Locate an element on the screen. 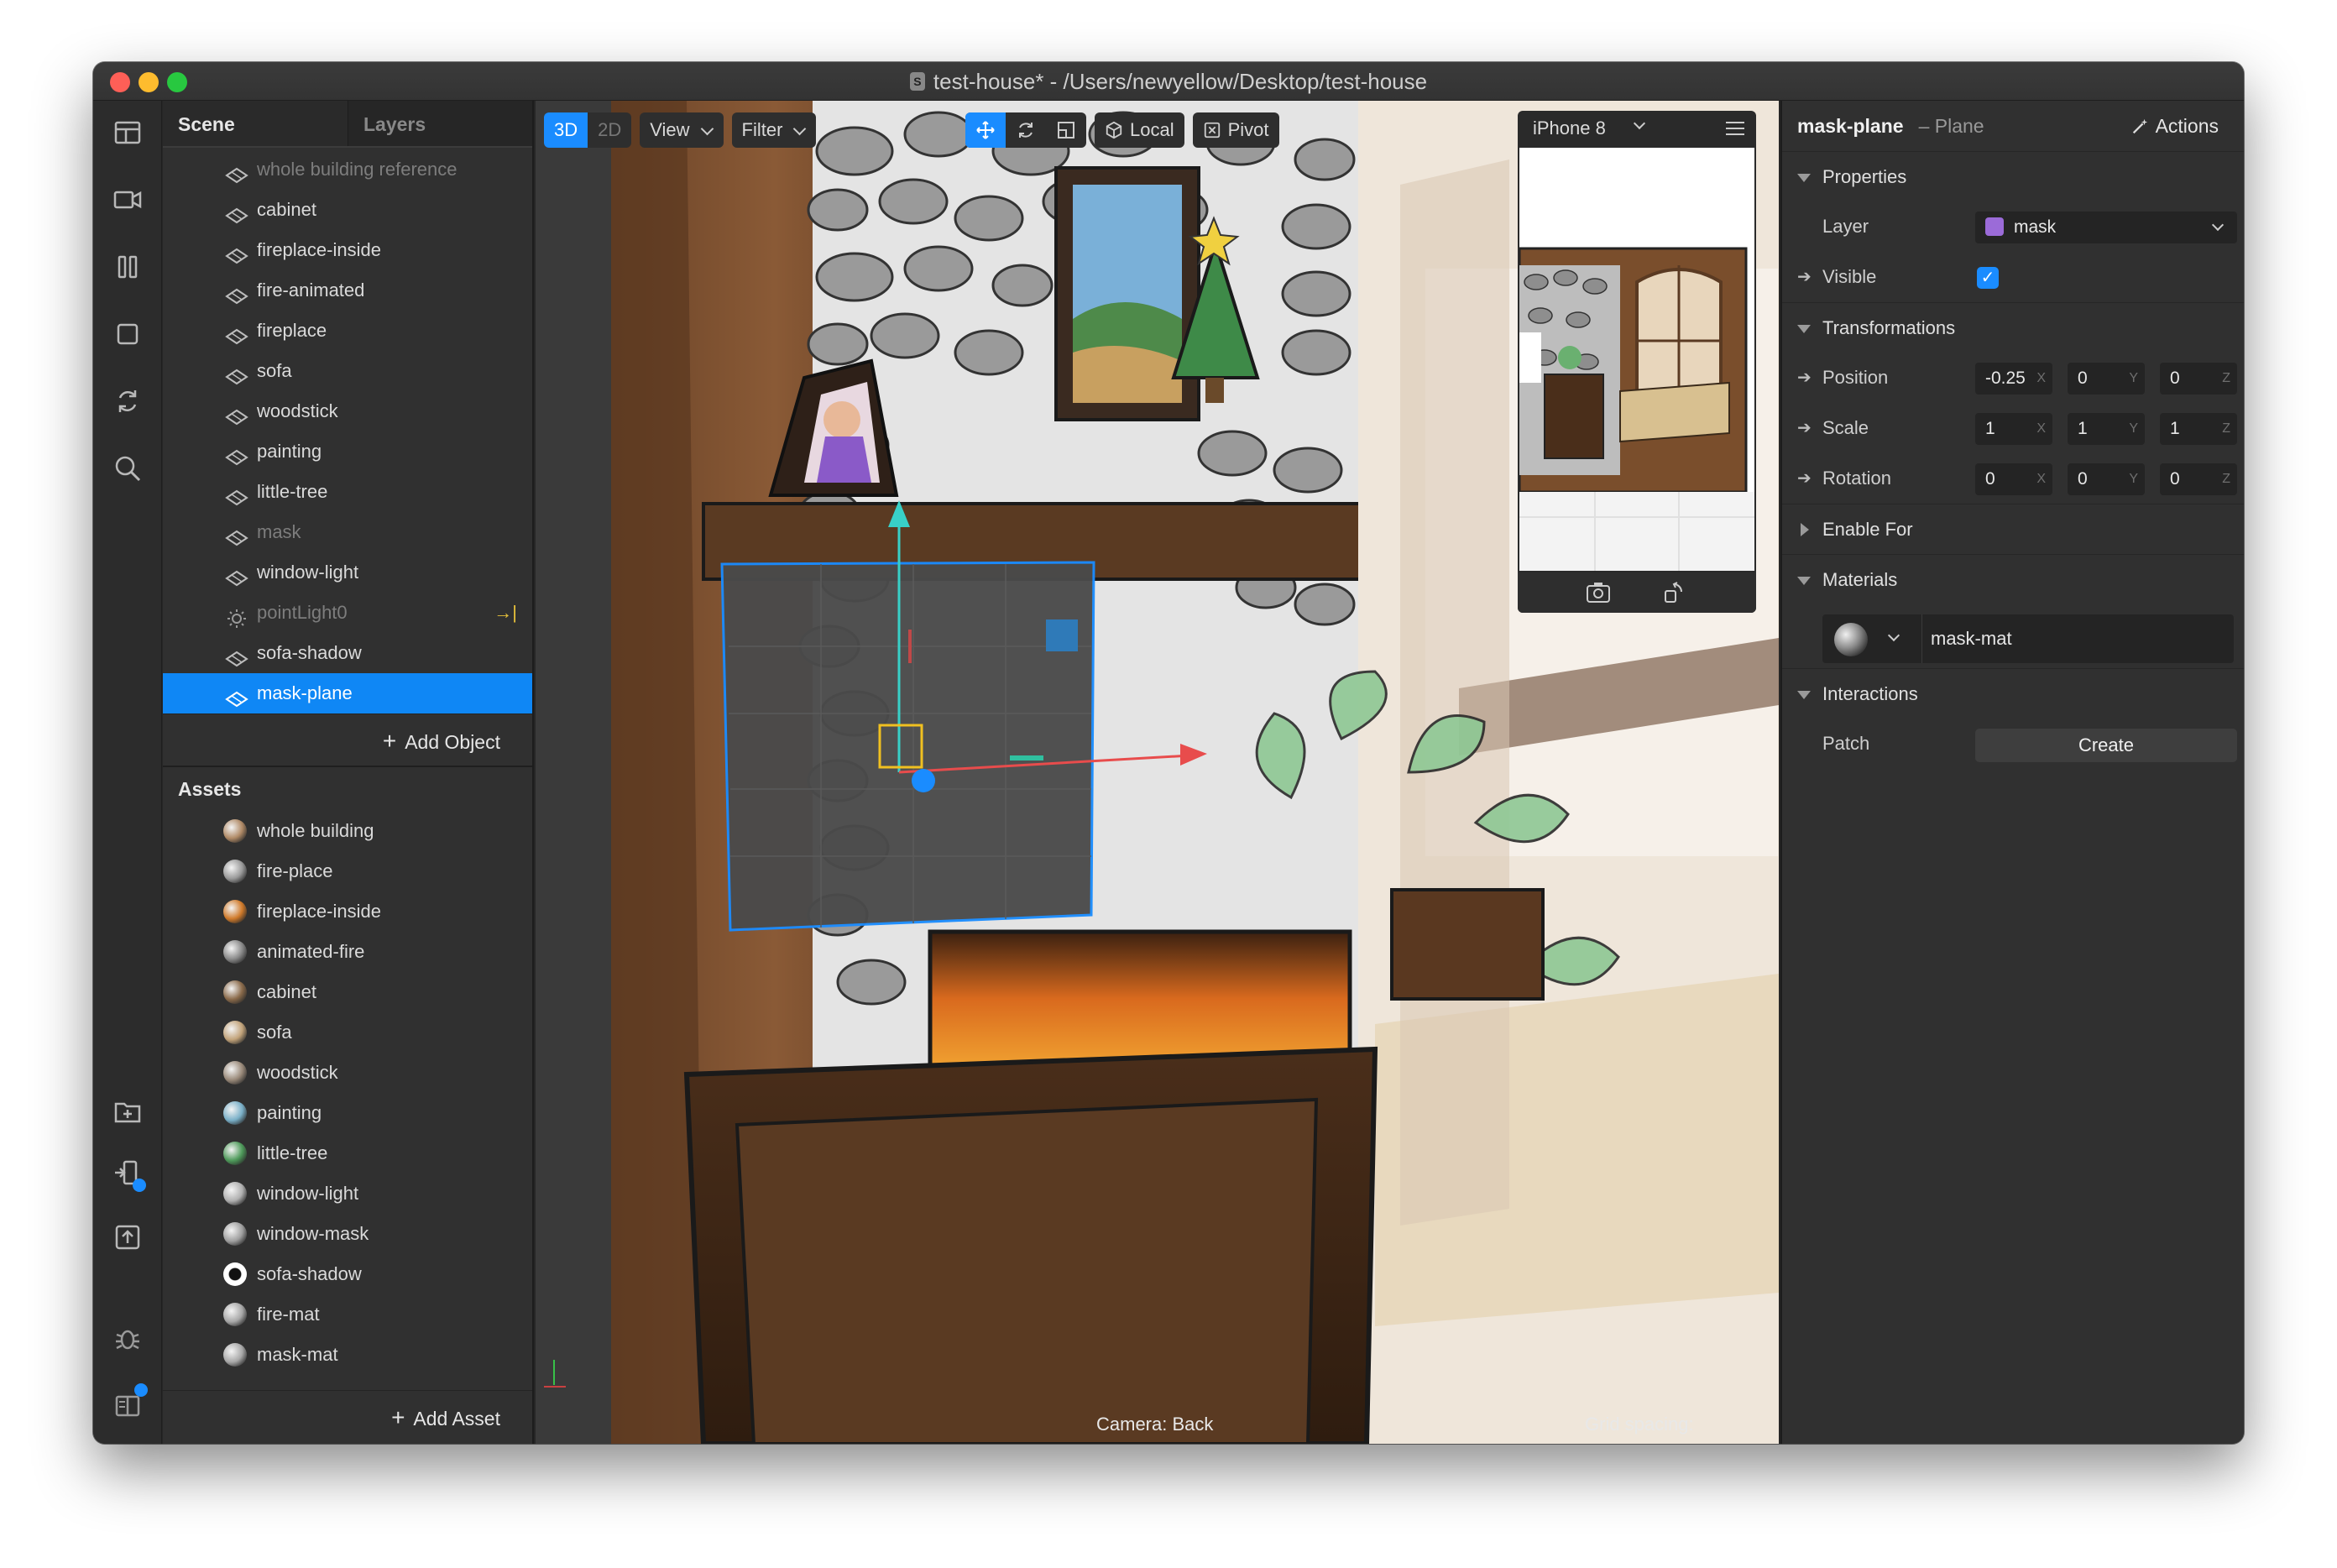 This screenshot has height=1568, width=2337. sync-icon is located at coordinates (128, 401).